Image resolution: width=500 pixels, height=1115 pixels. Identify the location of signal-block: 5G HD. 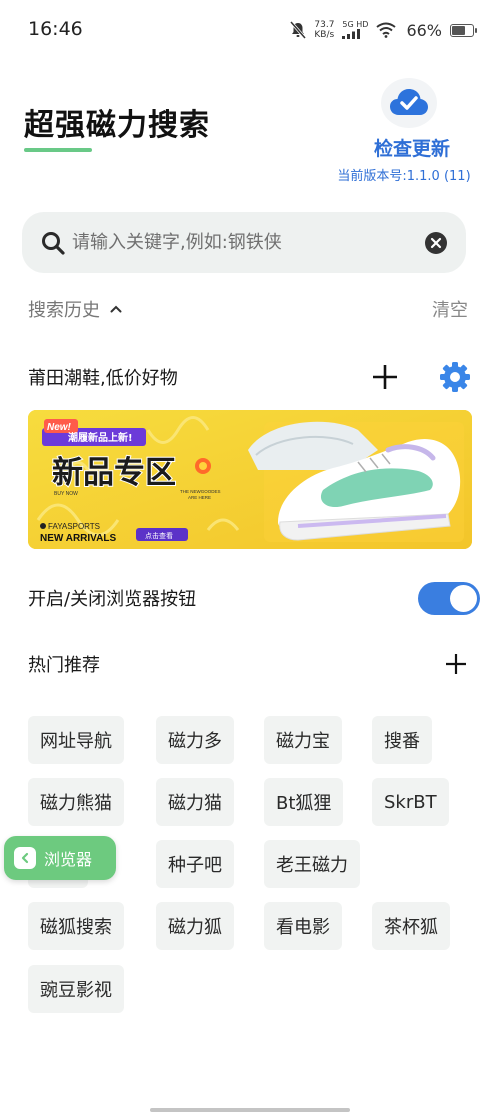
(355, 30).